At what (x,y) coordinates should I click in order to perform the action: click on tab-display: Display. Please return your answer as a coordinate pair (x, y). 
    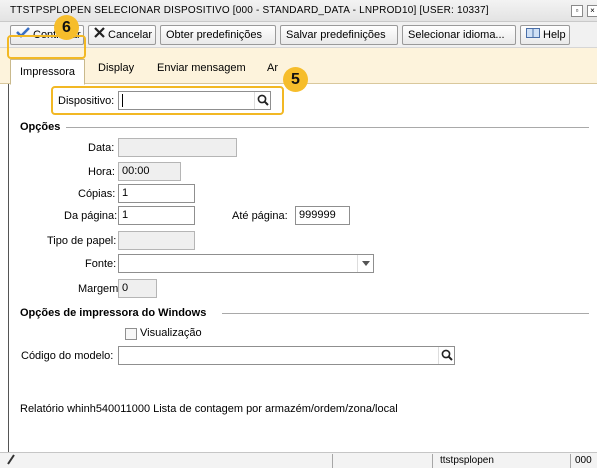
    Looking at the image, I should click on (116, 68).